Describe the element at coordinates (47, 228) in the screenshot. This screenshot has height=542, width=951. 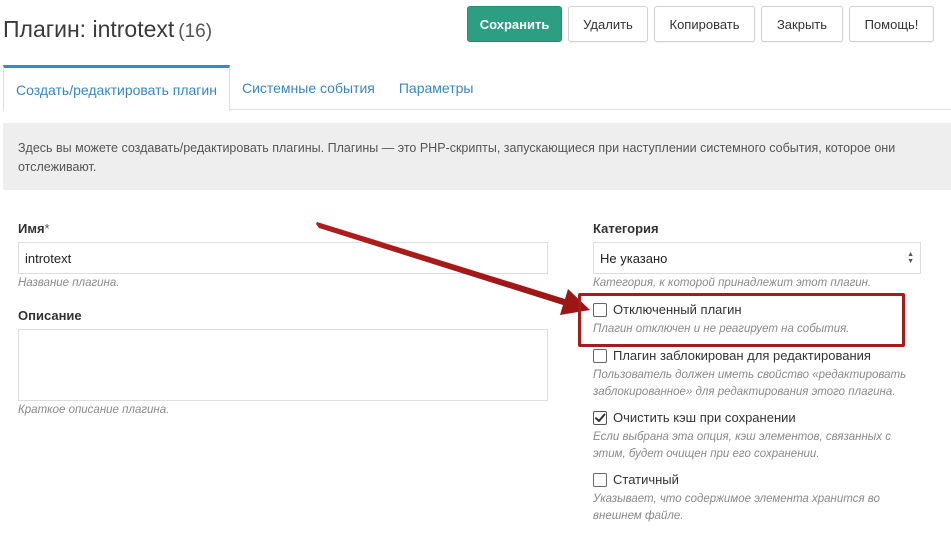
I see `required-mark: *` at that location.